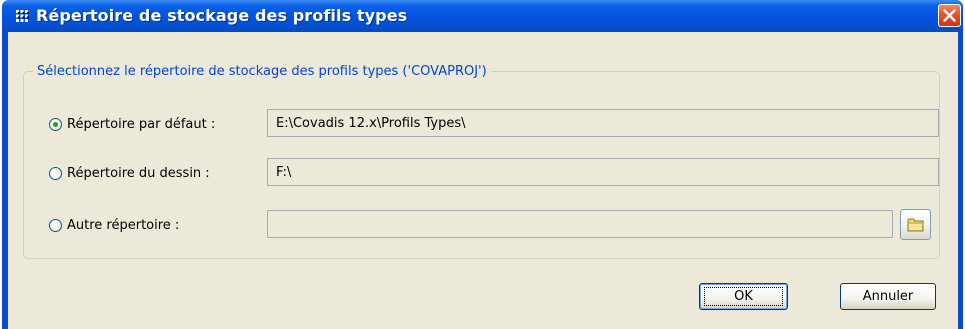 Image resolution: width=965 pixels, height=329 pixels. I want to click on radio-other-directory: Autre répertoire :, so click(114, 225).